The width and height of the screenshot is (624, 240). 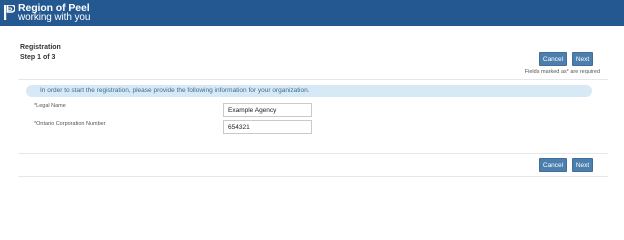 What do you see at coordinates (267, 110) in the screenshot?
I see `legal-name-input` at bounding box center [267, 110].